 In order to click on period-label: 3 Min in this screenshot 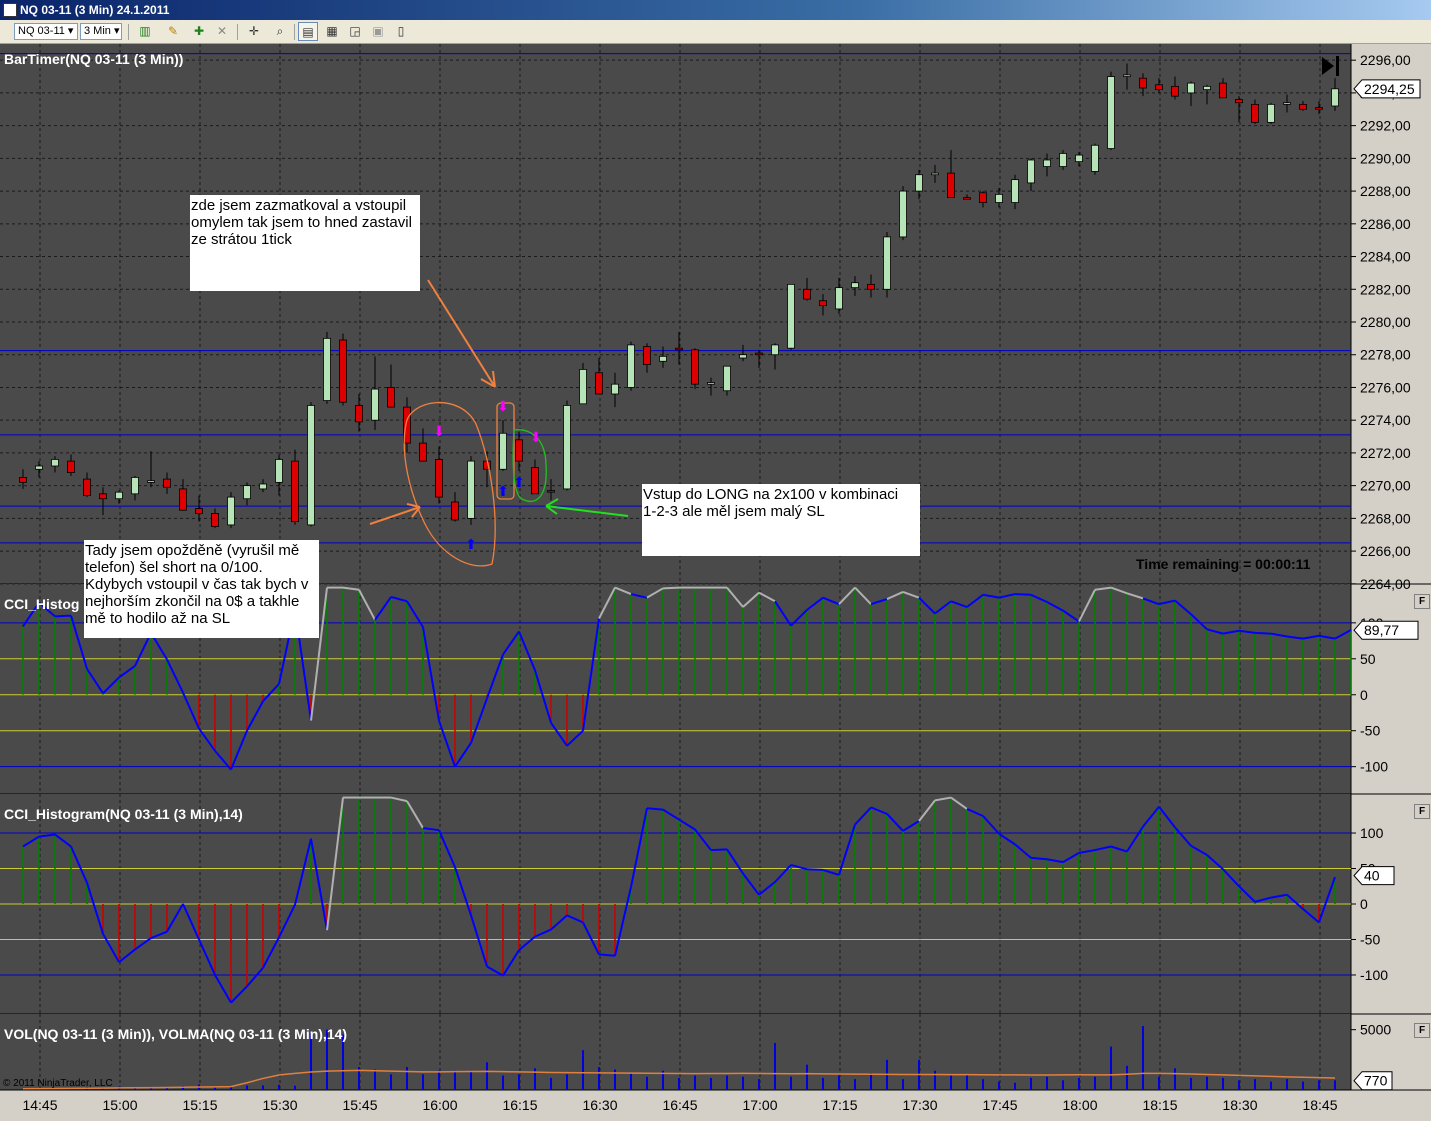, I will do `click(97, 31)`.